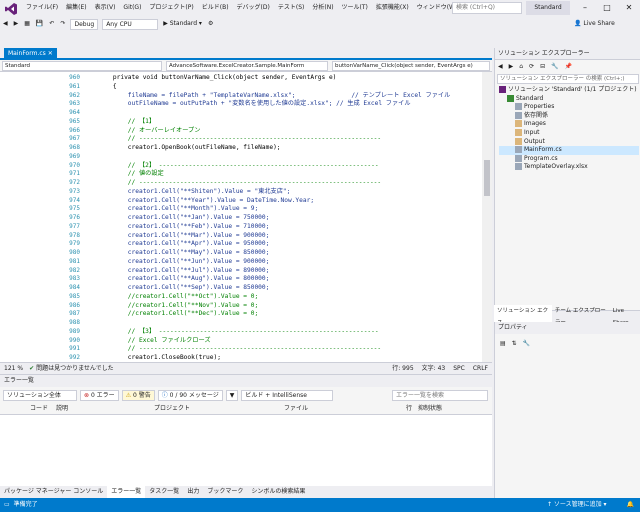 This screenshot has height=512, width=640. I want to click on error-search-input: エラー一覧を検索, so click(440, 395).